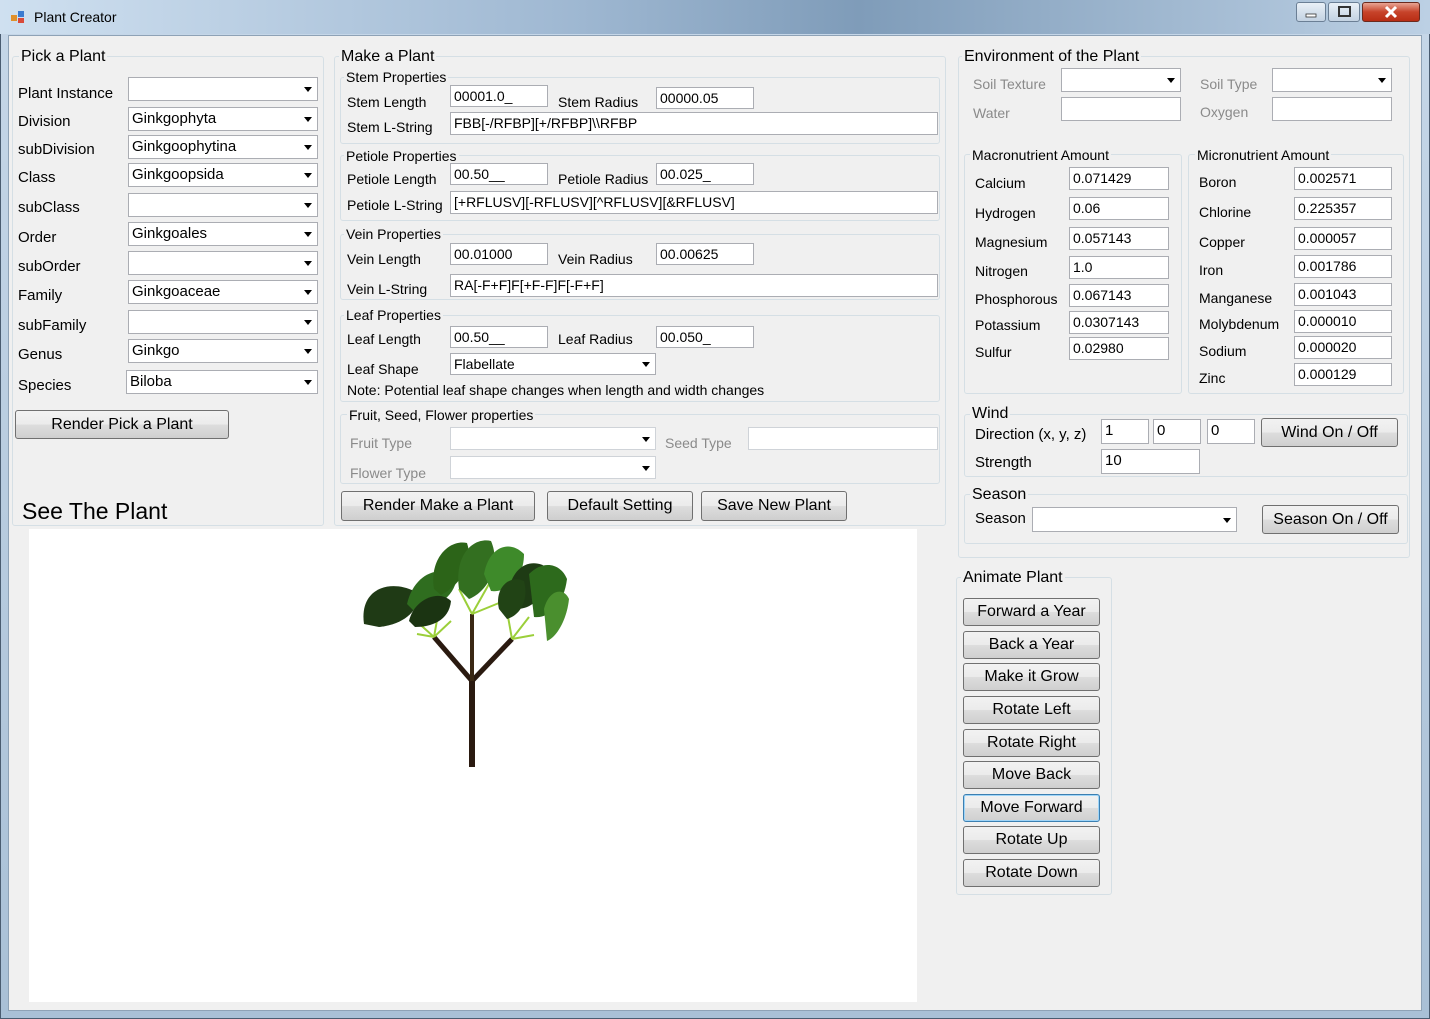 The width and height of the screenshot is (1430, 1019). Describe the element at coordinates (222, 382) in the screenshot. I see `species-select: Biloba` at that location.